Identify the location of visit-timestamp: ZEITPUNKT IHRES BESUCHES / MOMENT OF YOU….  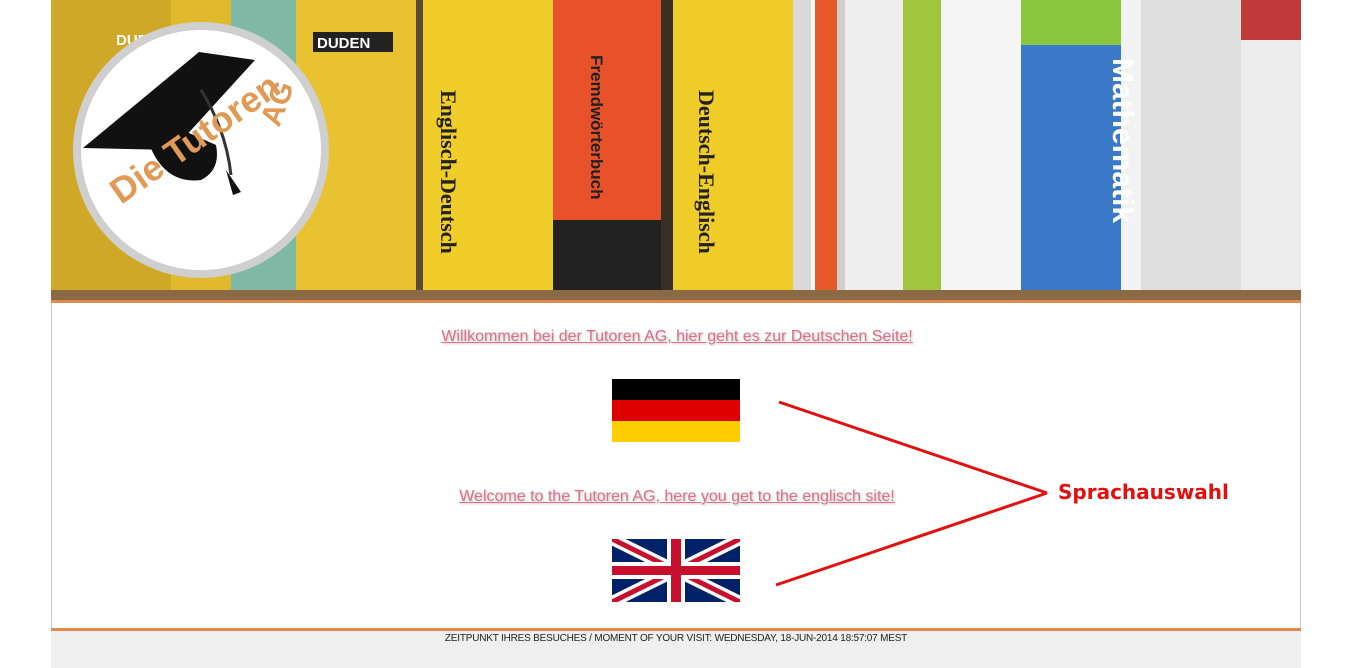
(676, 638).